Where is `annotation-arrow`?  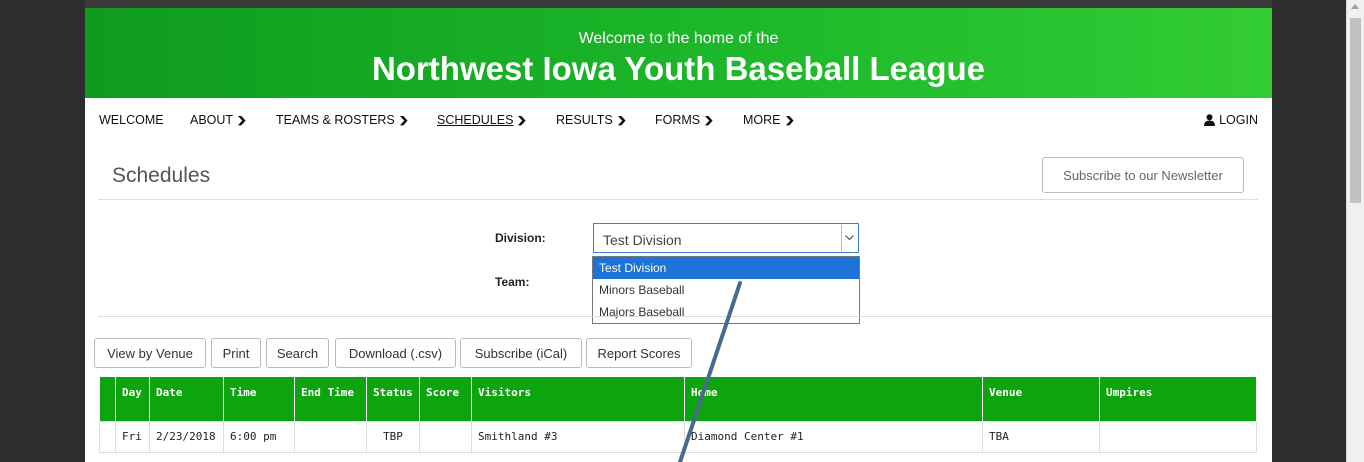
annotation-arrow is located at coordinates (710, 371).